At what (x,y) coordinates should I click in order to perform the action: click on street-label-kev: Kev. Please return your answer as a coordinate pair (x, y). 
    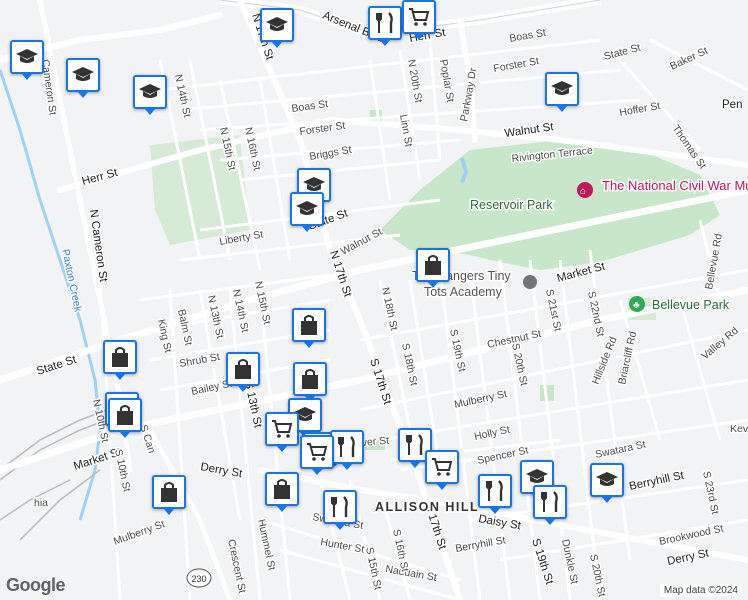
    Looking at the image, I should click on (739, 429).